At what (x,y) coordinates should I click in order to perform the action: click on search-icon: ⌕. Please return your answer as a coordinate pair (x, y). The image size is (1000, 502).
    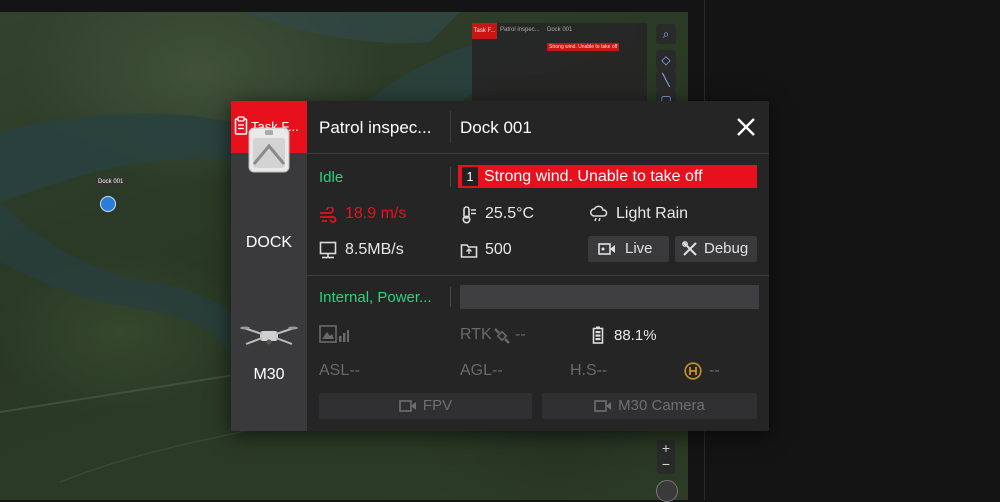
    Looking at the image, I should click on (666, 34).